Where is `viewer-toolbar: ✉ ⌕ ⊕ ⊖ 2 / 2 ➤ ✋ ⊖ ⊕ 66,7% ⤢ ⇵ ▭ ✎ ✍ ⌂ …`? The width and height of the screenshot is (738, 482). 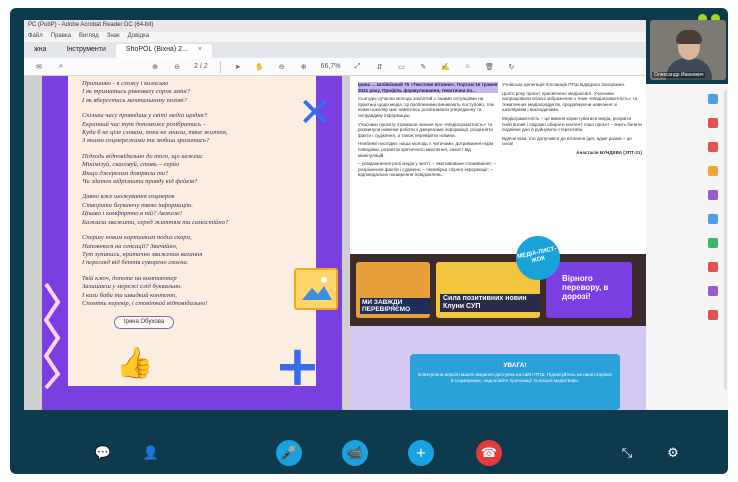 viewer-toolbar: ✉ ⌕ ⊕ ⊖ 2 / 2 ➤ ✋ ⊖ ⊕ 66,7% ⤢ ⇵ ▭ ✎ ✍ ⌂ … is located at coordinates (335, 67).